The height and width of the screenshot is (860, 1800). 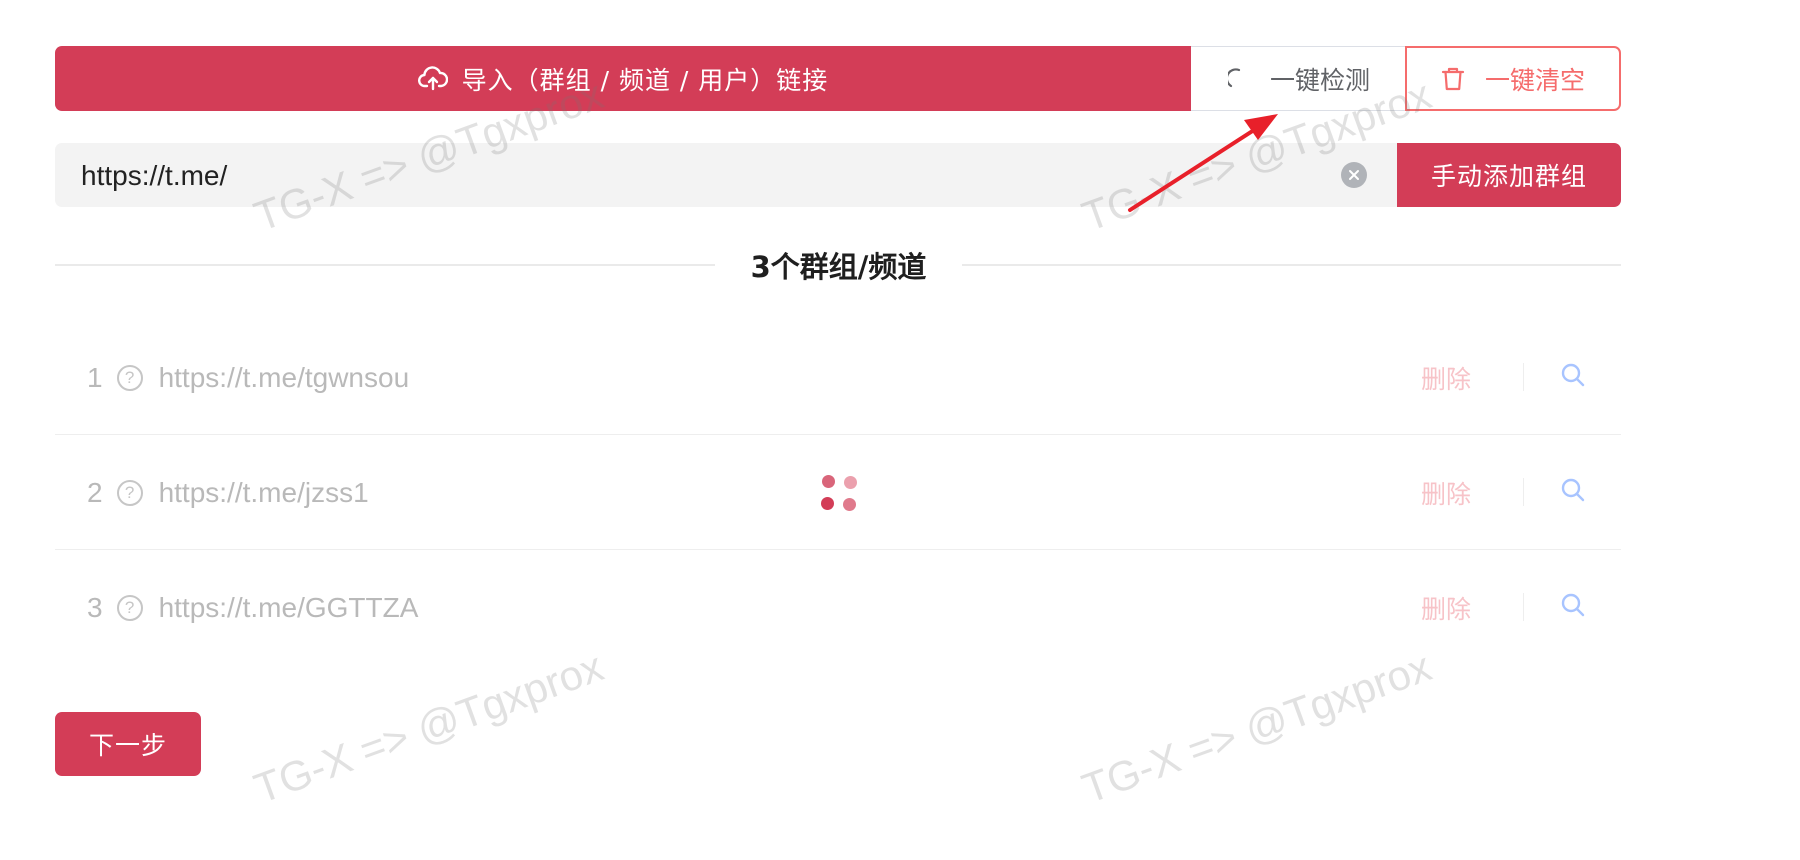 What do you see at coordinates (1238, 78) in the screenshot?
I see `loading-spinner-icon` at bounding box center [1238, 78].